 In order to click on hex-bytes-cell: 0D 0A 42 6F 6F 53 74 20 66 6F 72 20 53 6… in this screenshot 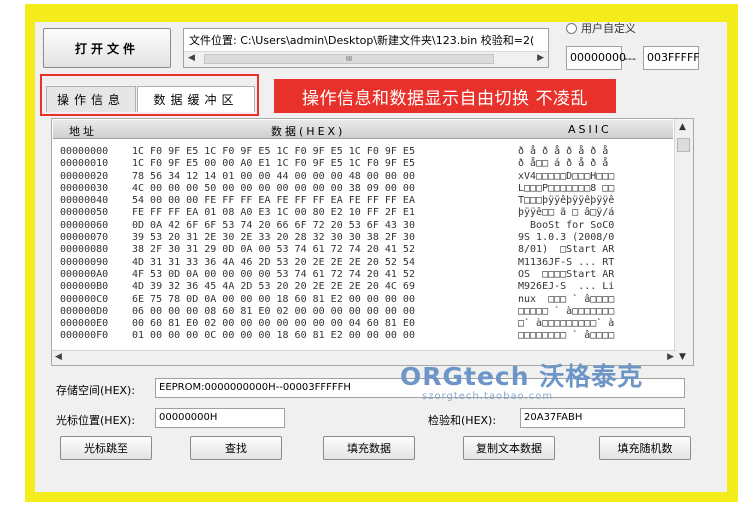, I will do `click(273, 225)`.